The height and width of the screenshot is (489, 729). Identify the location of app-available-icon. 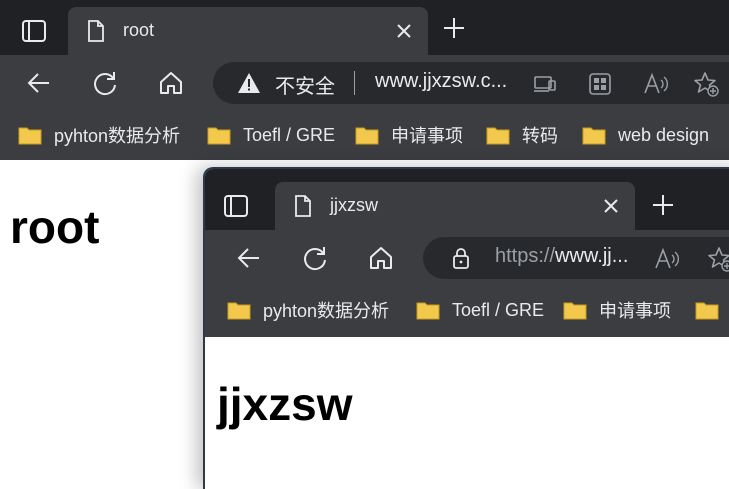
(545, 84).